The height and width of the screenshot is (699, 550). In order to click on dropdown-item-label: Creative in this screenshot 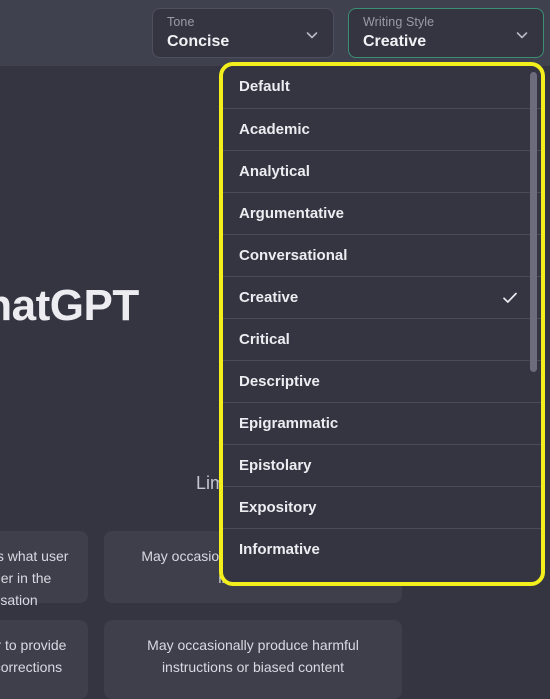, I will do `click(269, 297)`.